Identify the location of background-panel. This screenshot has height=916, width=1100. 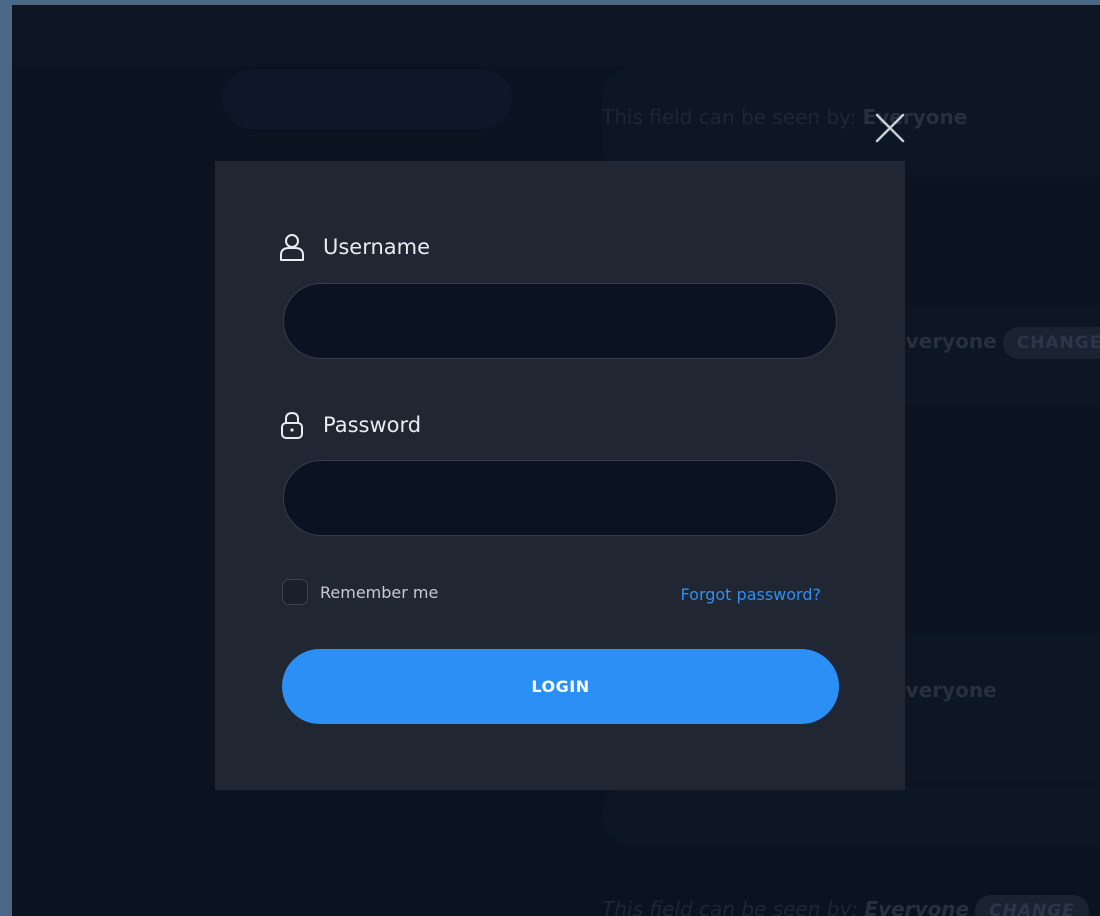
(851, 815).